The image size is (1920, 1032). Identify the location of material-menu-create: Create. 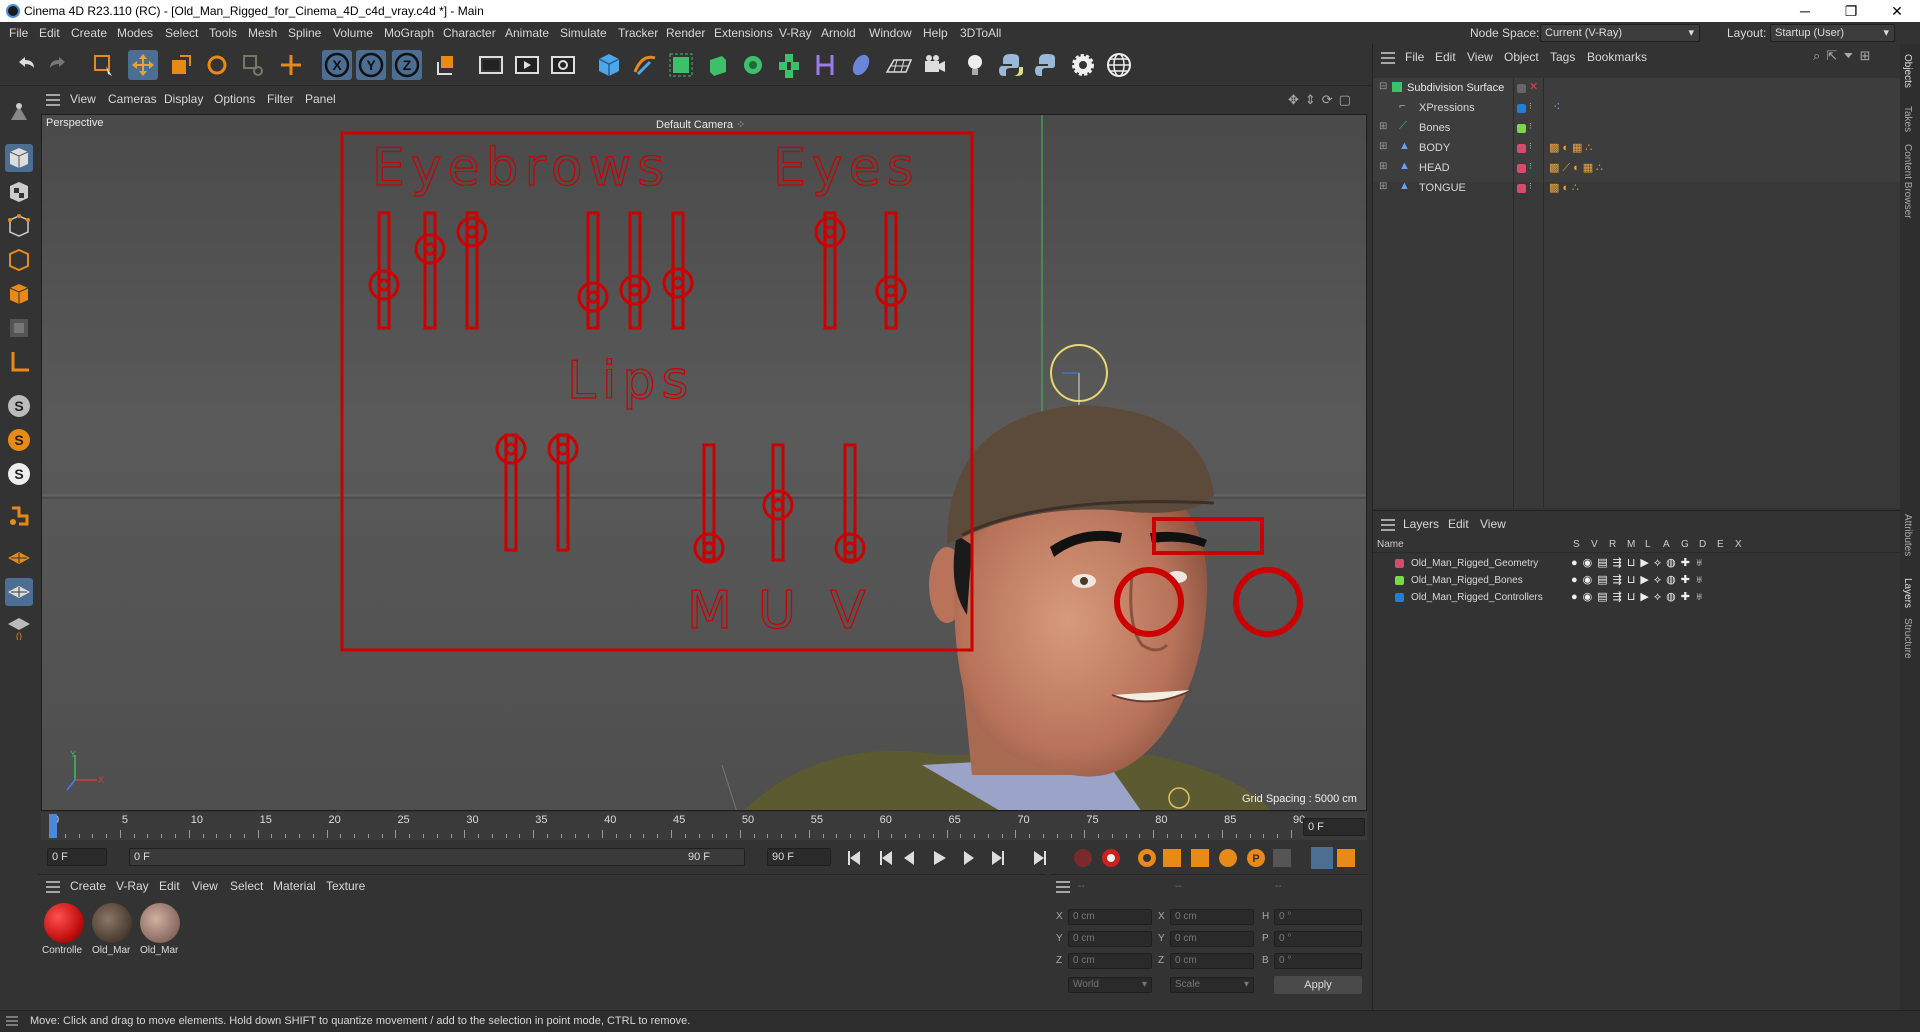
(88, 886).